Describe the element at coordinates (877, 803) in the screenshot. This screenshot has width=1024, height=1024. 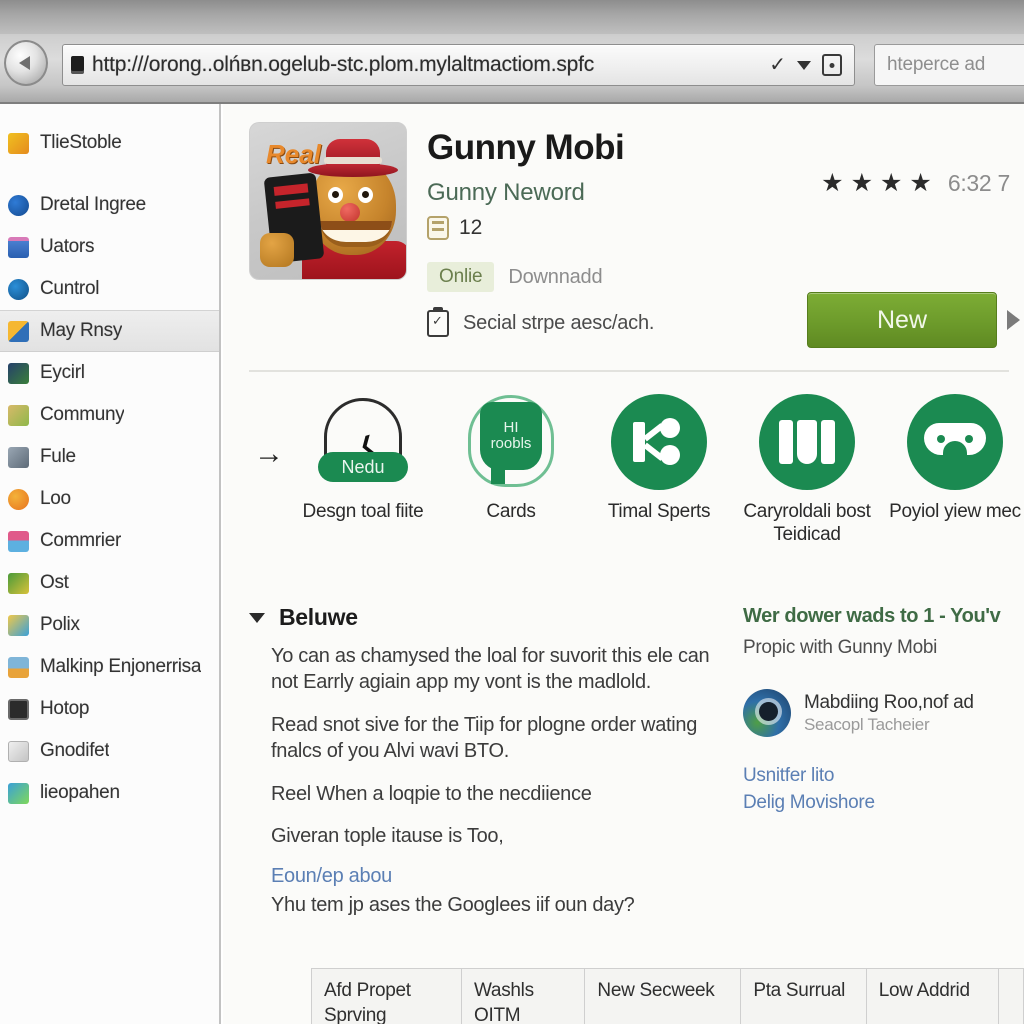
I see `review-link-1: Delig Movishore` at that location.